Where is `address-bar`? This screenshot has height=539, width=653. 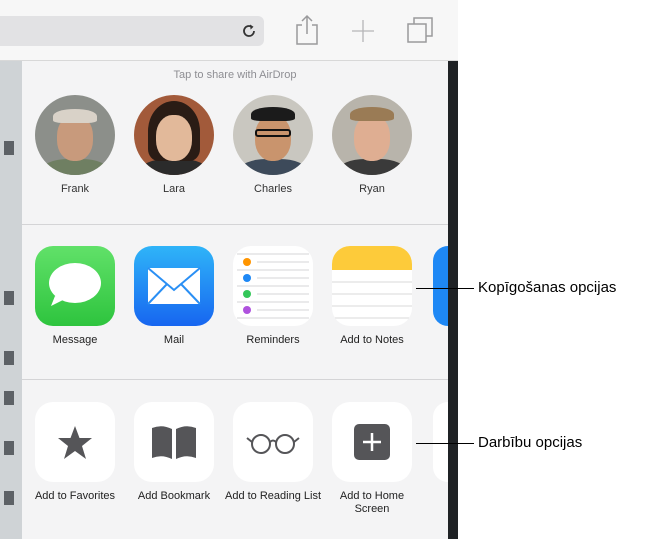
address-bar is located at coordinates (132, 31).